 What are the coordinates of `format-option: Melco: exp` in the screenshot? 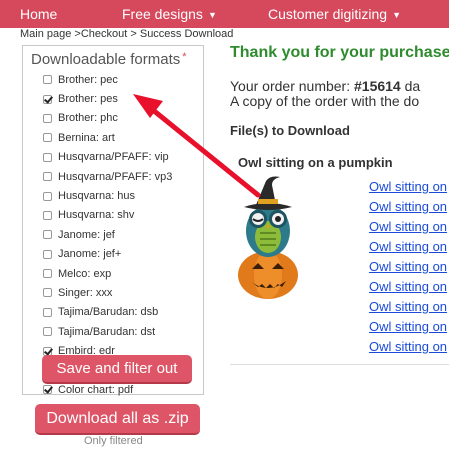 It's located at (123, 273).